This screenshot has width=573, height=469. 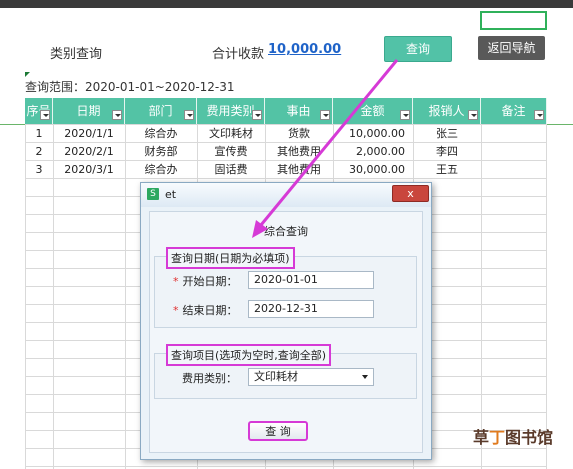 What do you see at coordinates (325, 148) in the screenshot?
I see `annotation-arrow-icon` at bounding box center [325, 148].